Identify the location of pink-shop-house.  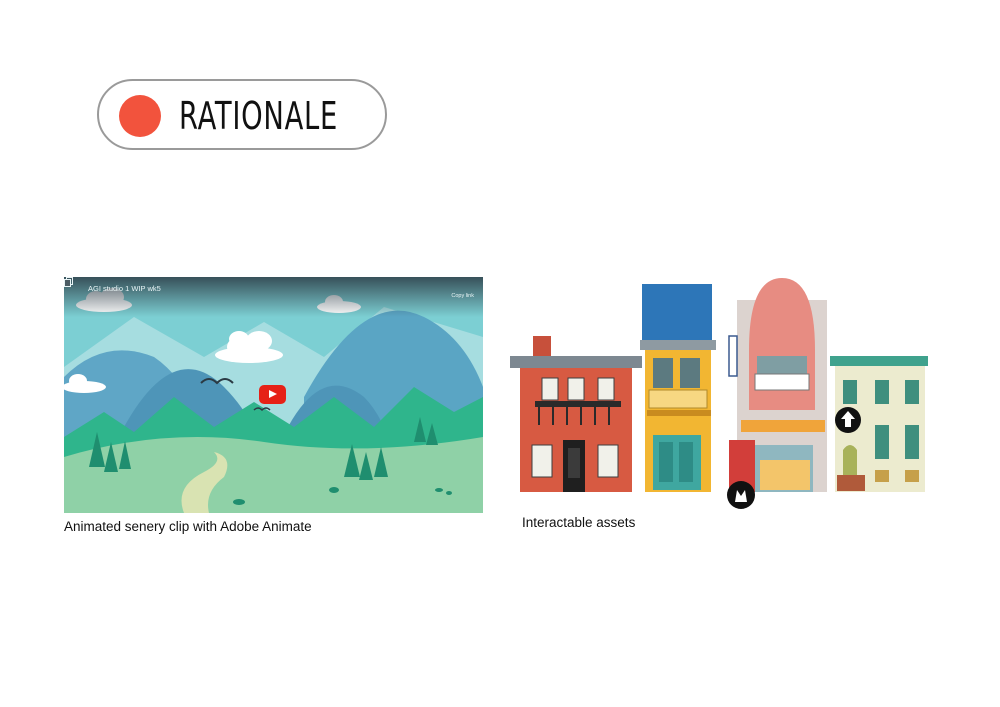
(777, 393).